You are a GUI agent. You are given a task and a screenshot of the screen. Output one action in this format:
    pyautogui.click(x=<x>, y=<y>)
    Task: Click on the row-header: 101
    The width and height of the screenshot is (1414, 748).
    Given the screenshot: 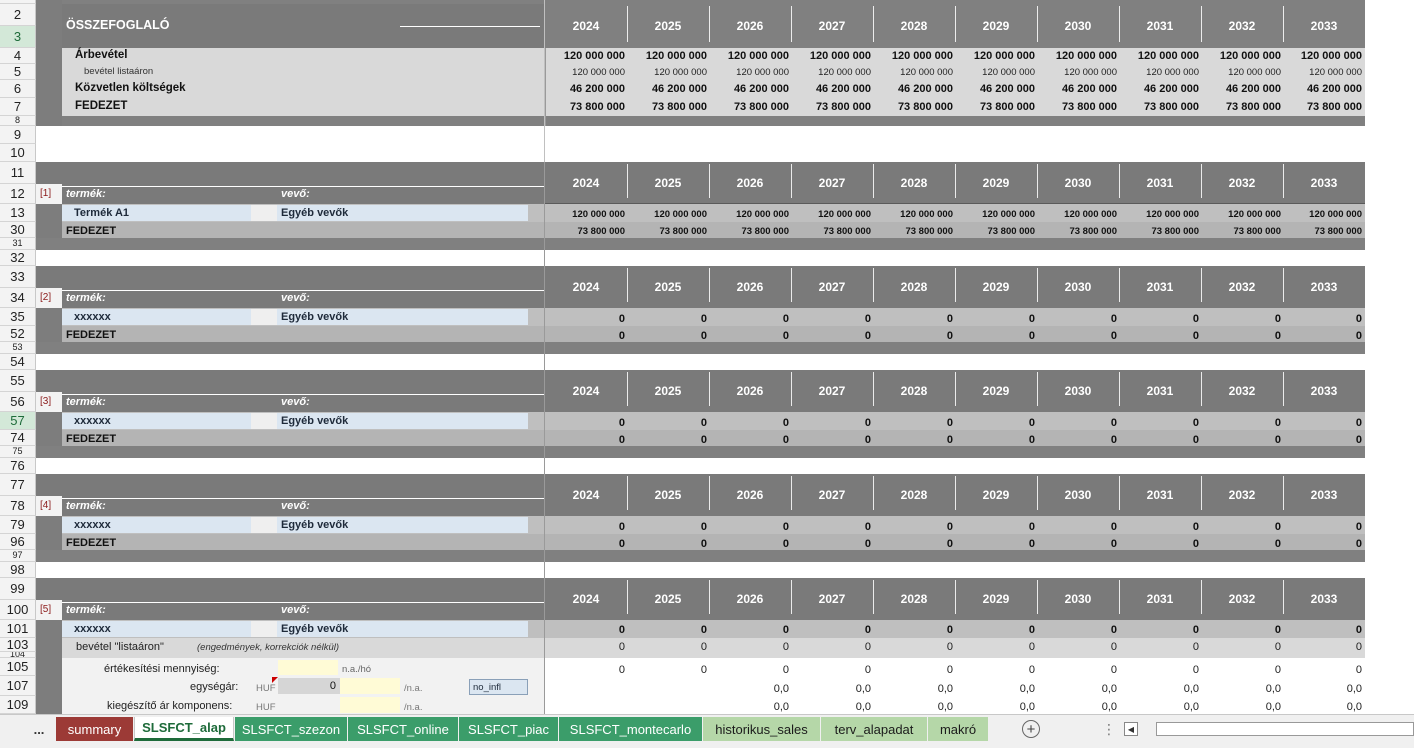 What is the action you would take?
    pyautogui.click(x=18, y=629)
    